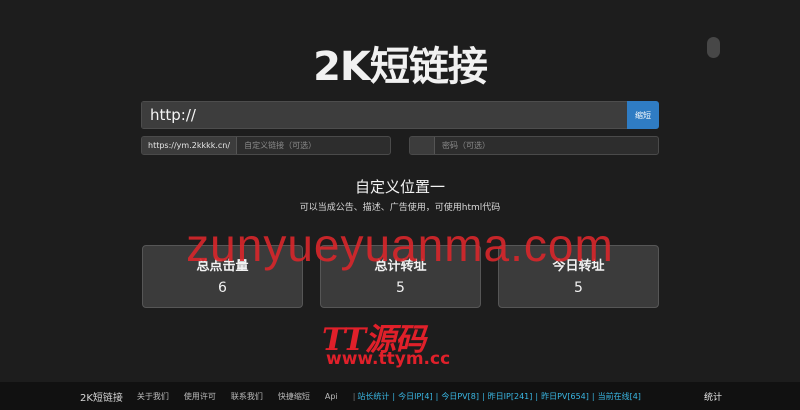  Describe the element at coordinates (222, 288) in the screenshot. I see `stat-value: 6` at that location.